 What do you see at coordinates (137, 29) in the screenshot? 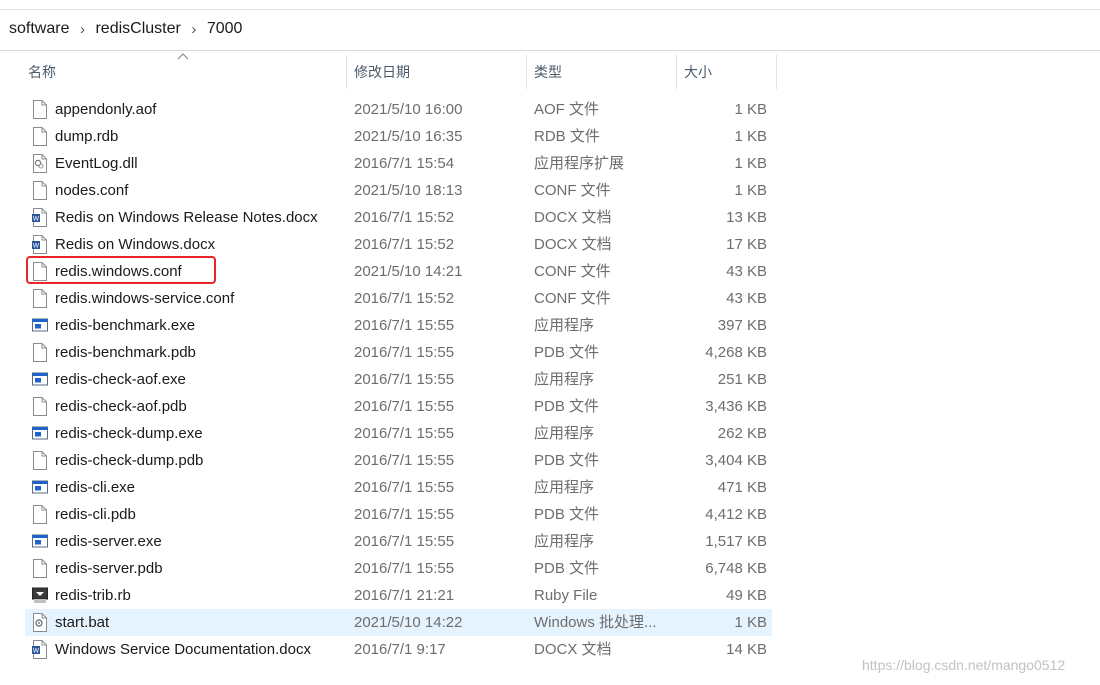
I see `breadcrumb-item-rediscluster: redisCluster` at bounding box center [137, 29].